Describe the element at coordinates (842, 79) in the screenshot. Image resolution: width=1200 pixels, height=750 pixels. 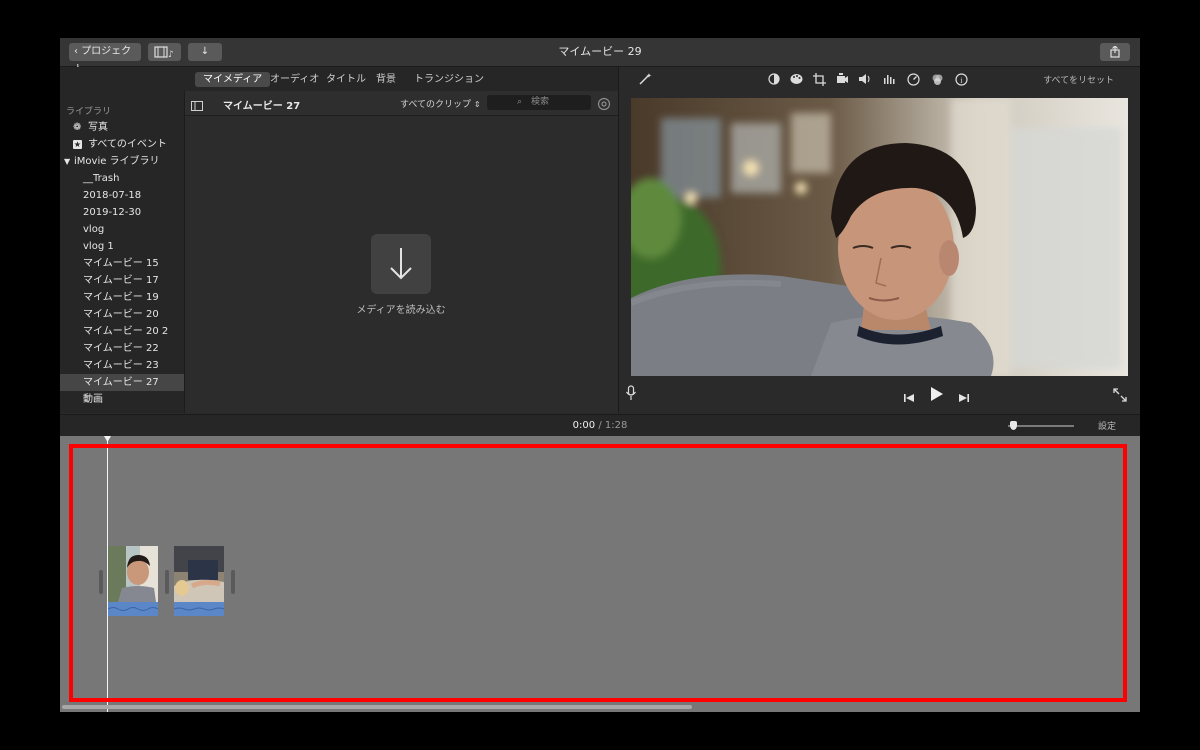
I see `stabilization-icon` at that location.